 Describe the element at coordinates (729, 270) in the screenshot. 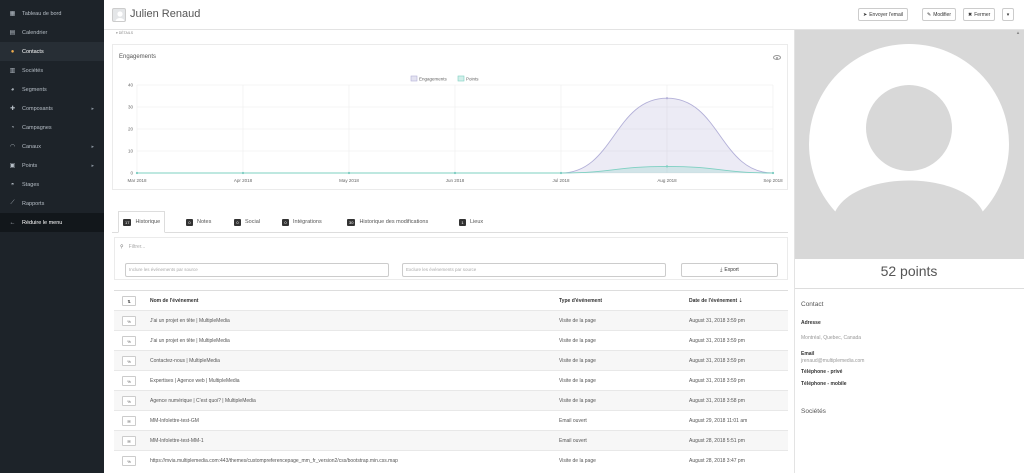

I see `export-button: ⤓ Export` at that location.